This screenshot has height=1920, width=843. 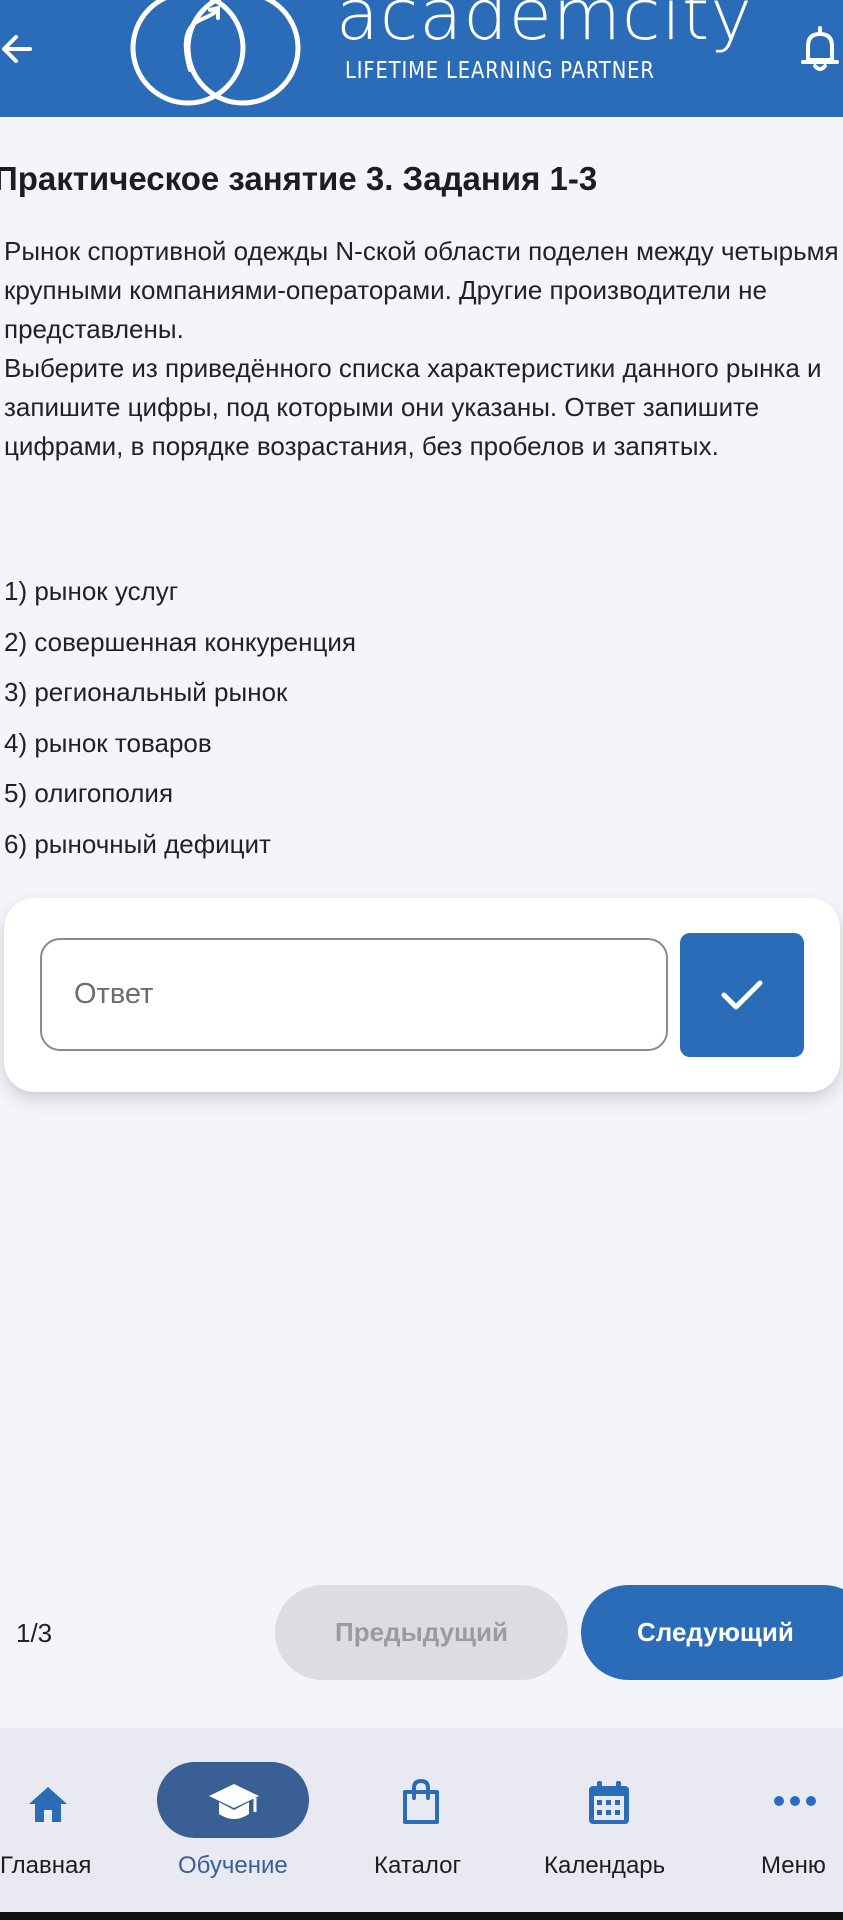 What do you see at coordinates (233, 1865) in the screenshot?
I see `nav-label: Обучение` at bounding box center [233, 1865].